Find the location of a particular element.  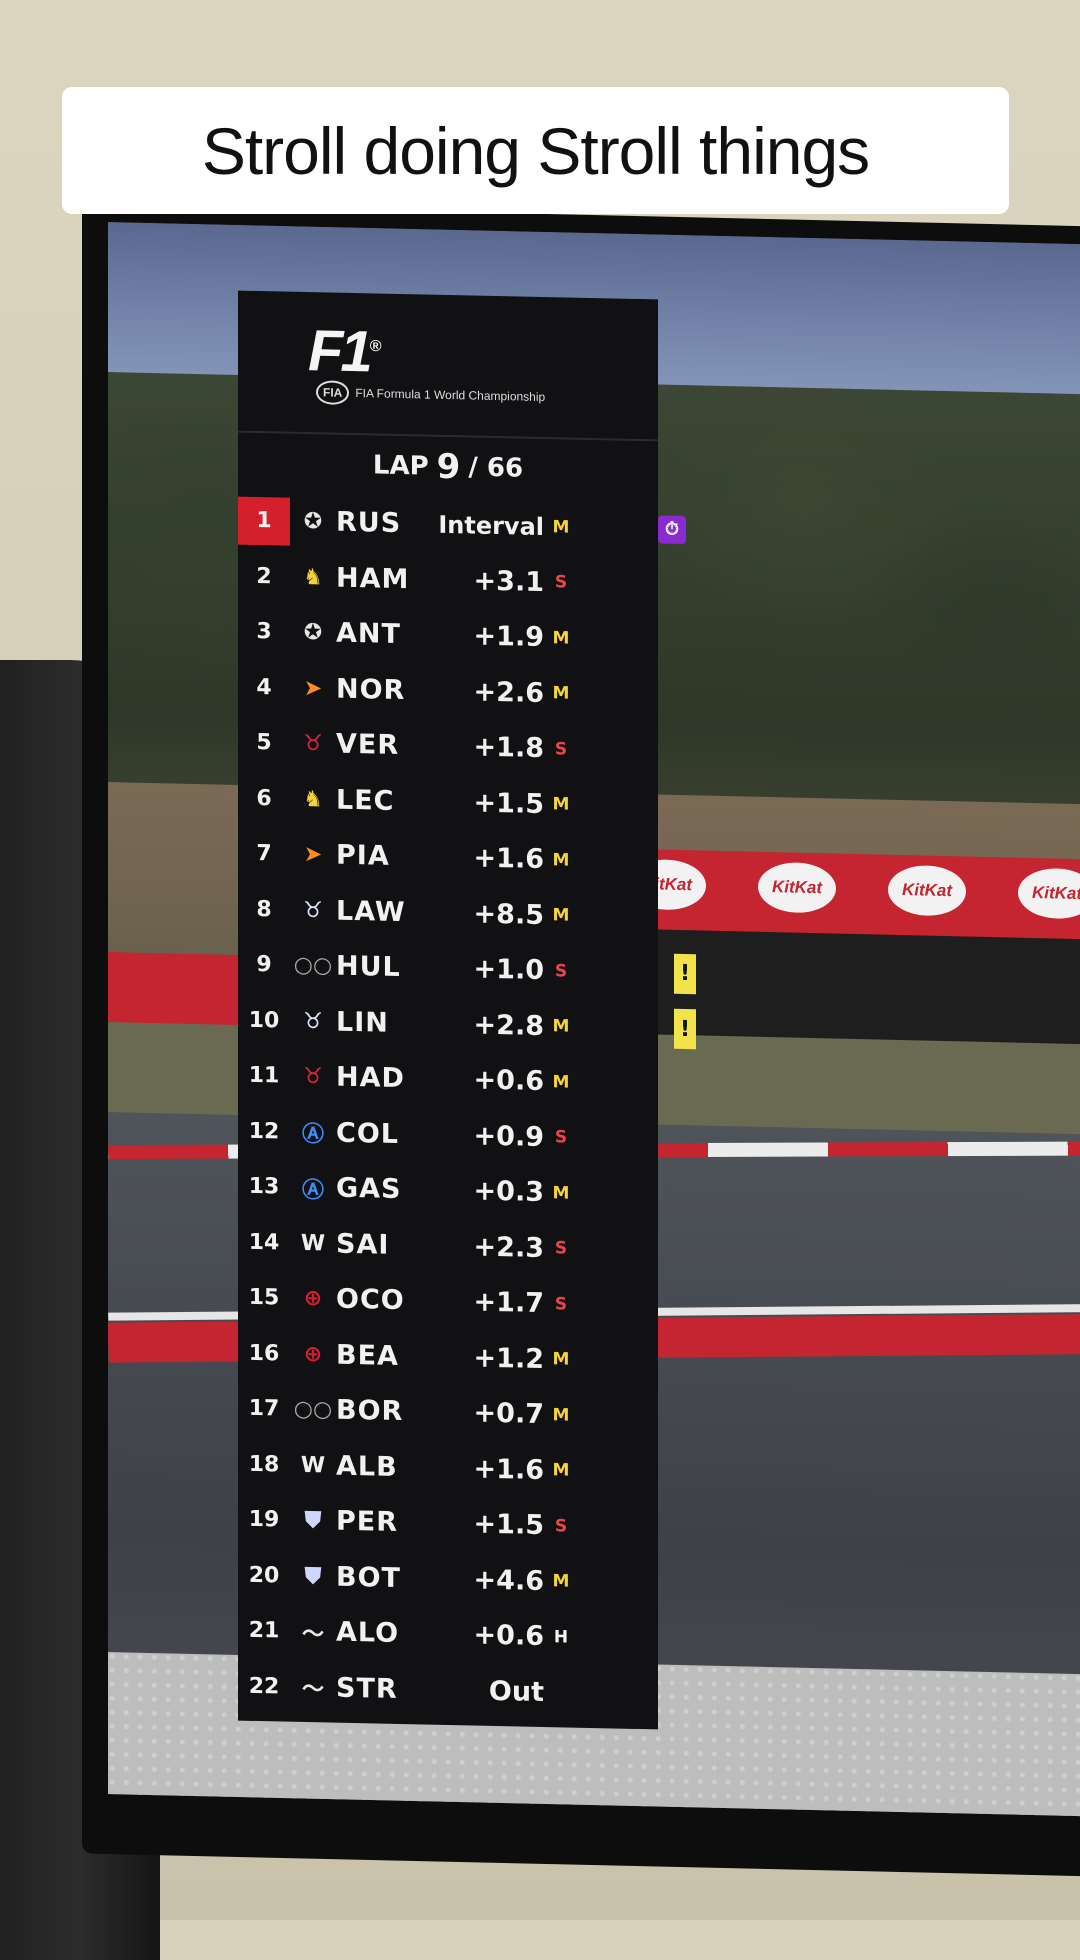

haas-h-icon: ⊕ is located at coordinates (313, 1354).